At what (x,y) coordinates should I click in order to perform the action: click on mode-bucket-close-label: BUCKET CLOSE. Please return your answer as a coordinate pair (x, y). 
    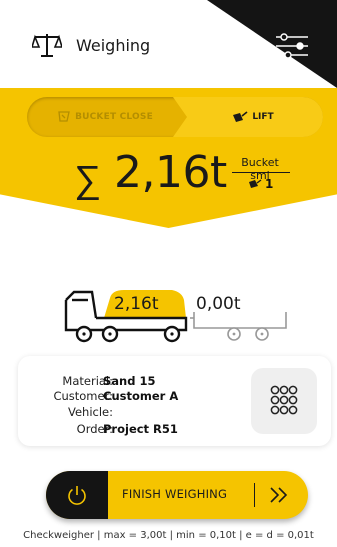
    Looking at the image, I should click on (114, 117).